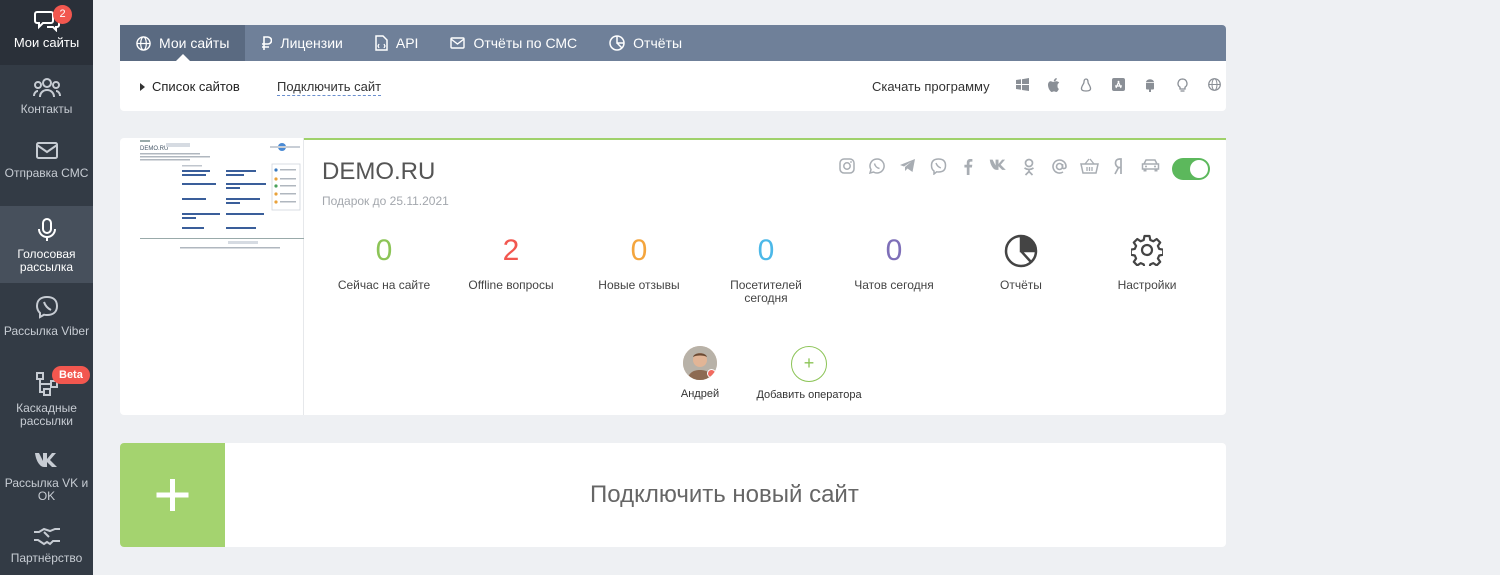 The image size is (1500, 575). What do you see at coordinates (46, 489) in the screenshot?
I see `sidebar-item-label: Рассылка VK и OK` at bounding box center [46, 489].